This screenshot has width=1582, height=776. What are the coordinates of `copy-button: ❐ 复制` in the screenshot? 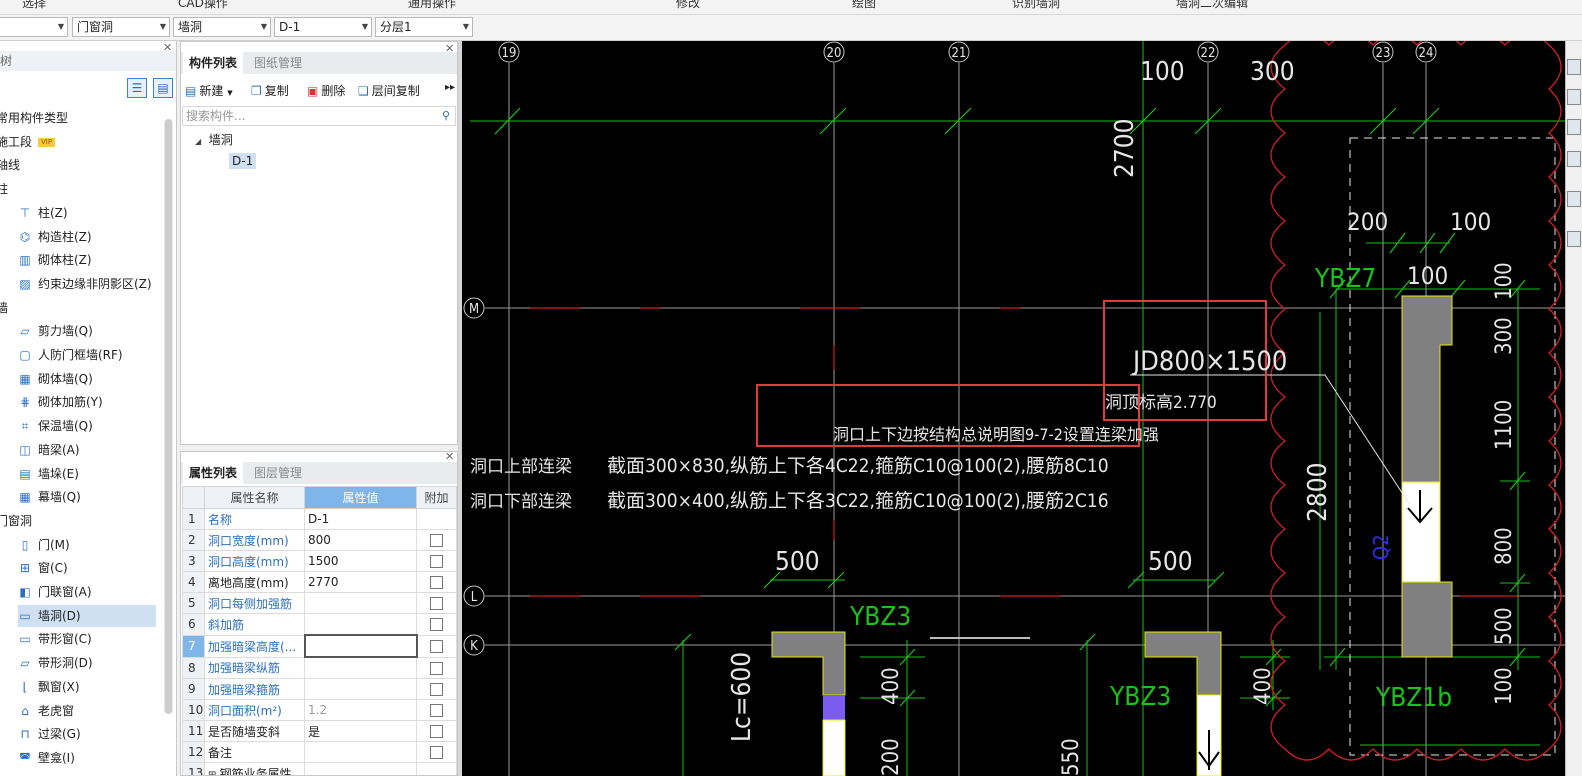 It's located at (270, 90).